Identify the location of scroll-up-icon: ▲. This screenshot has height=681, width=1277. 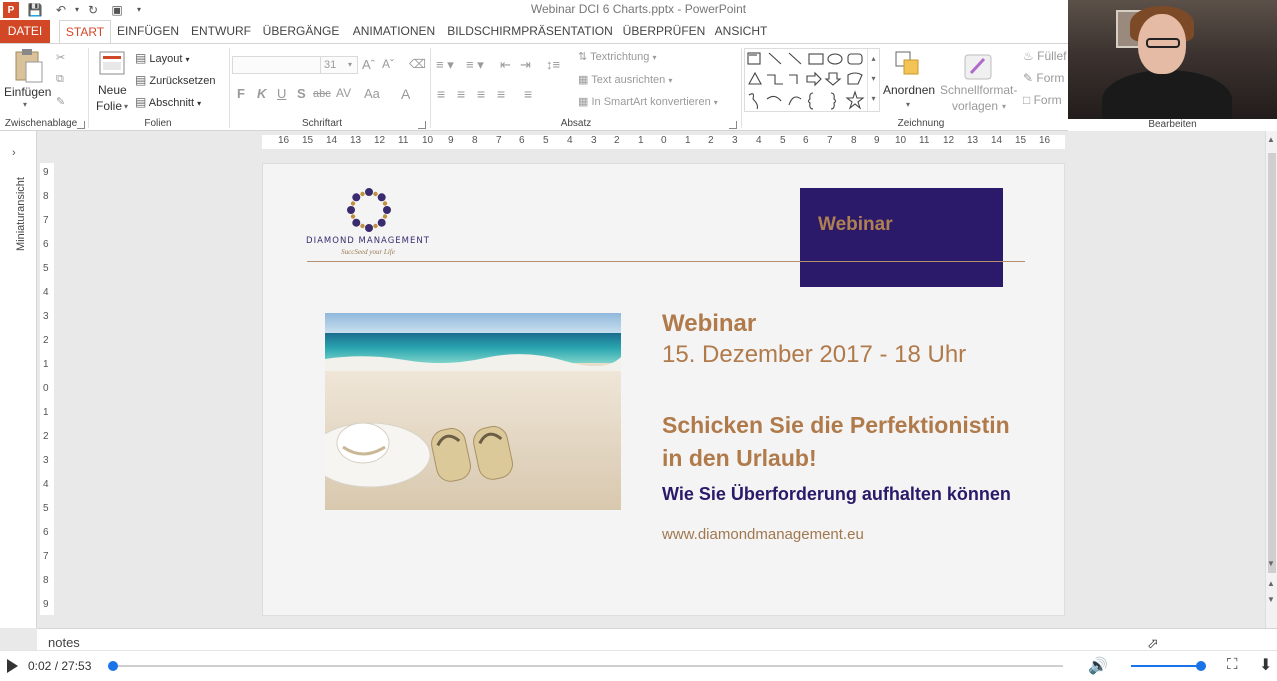
(1271, 139).